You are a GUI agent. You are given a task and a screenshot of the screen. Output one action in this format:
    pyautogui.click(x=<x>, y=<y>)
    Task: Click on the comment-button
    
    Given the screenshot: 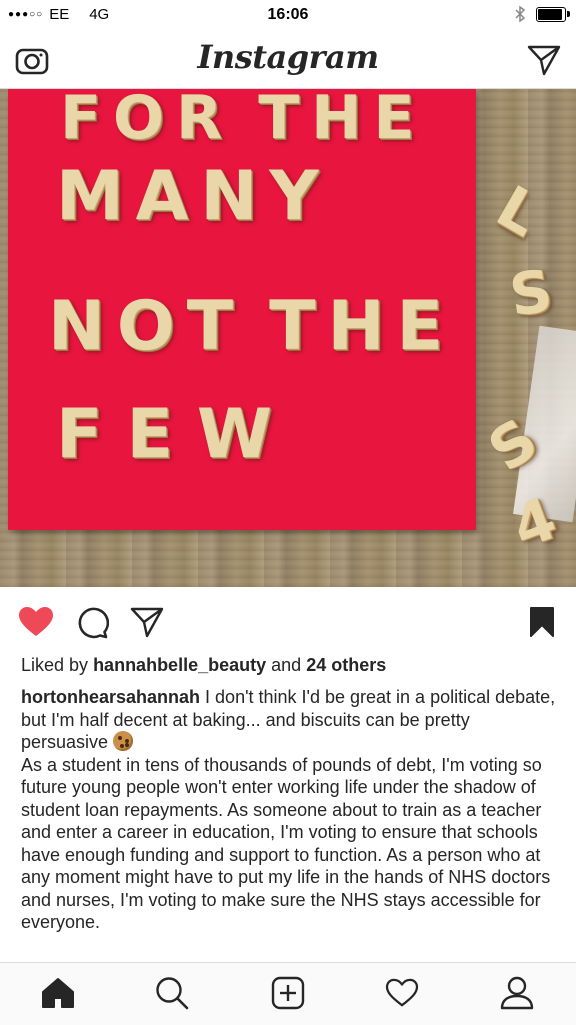 What is the action you would take?
    pyautogui.click(x=92, y=622)
    